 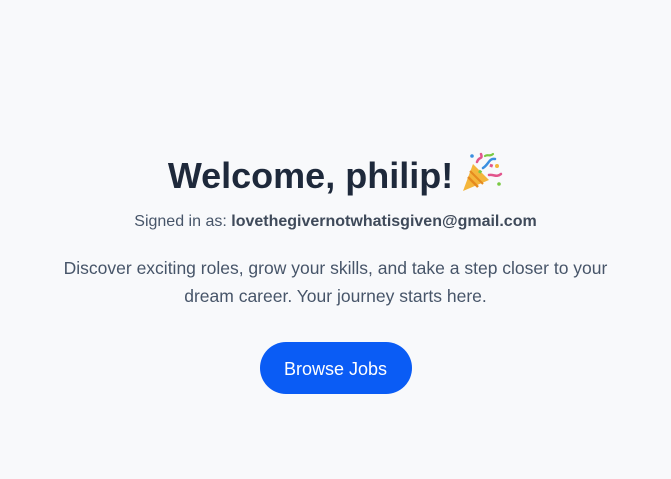 What do you see at coordinates (335, 368) in the screenshot?
I see `browse-jobs-button: Browse Jobs` at bounding box center [335, 368].